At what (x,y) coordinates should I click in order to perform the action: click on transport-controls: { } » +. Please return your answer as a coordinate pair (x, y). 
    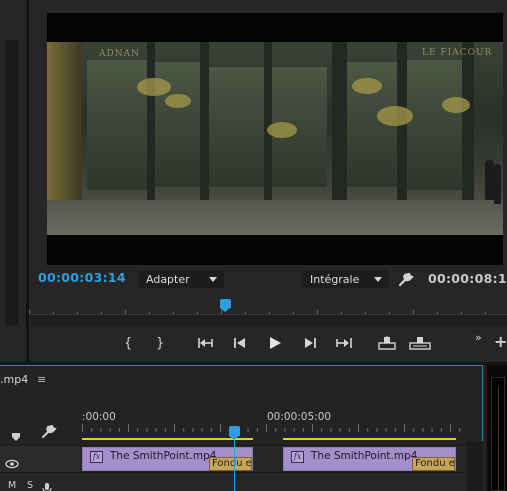
    Looking at the image, I should click on (268, 343).